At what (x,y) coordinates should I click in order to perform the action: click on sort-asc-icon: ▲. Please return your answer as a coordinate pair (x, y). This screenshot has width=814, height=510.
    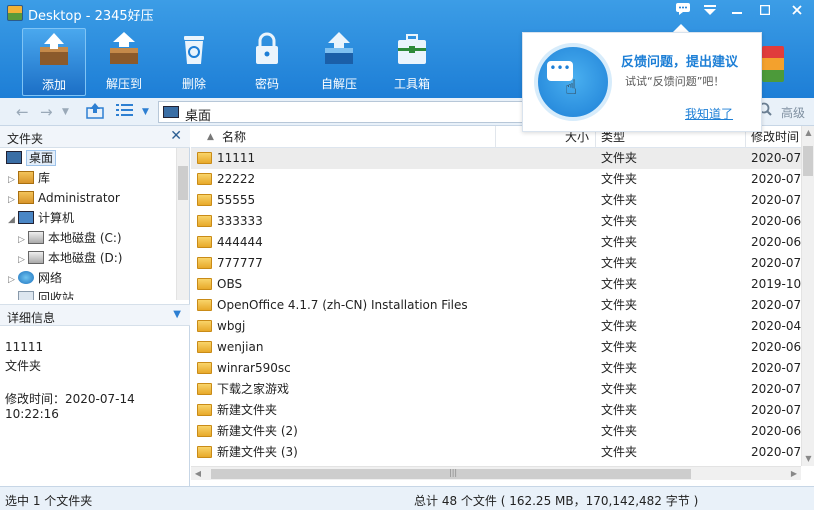
    Looking at the image, I should click on (210, 137).